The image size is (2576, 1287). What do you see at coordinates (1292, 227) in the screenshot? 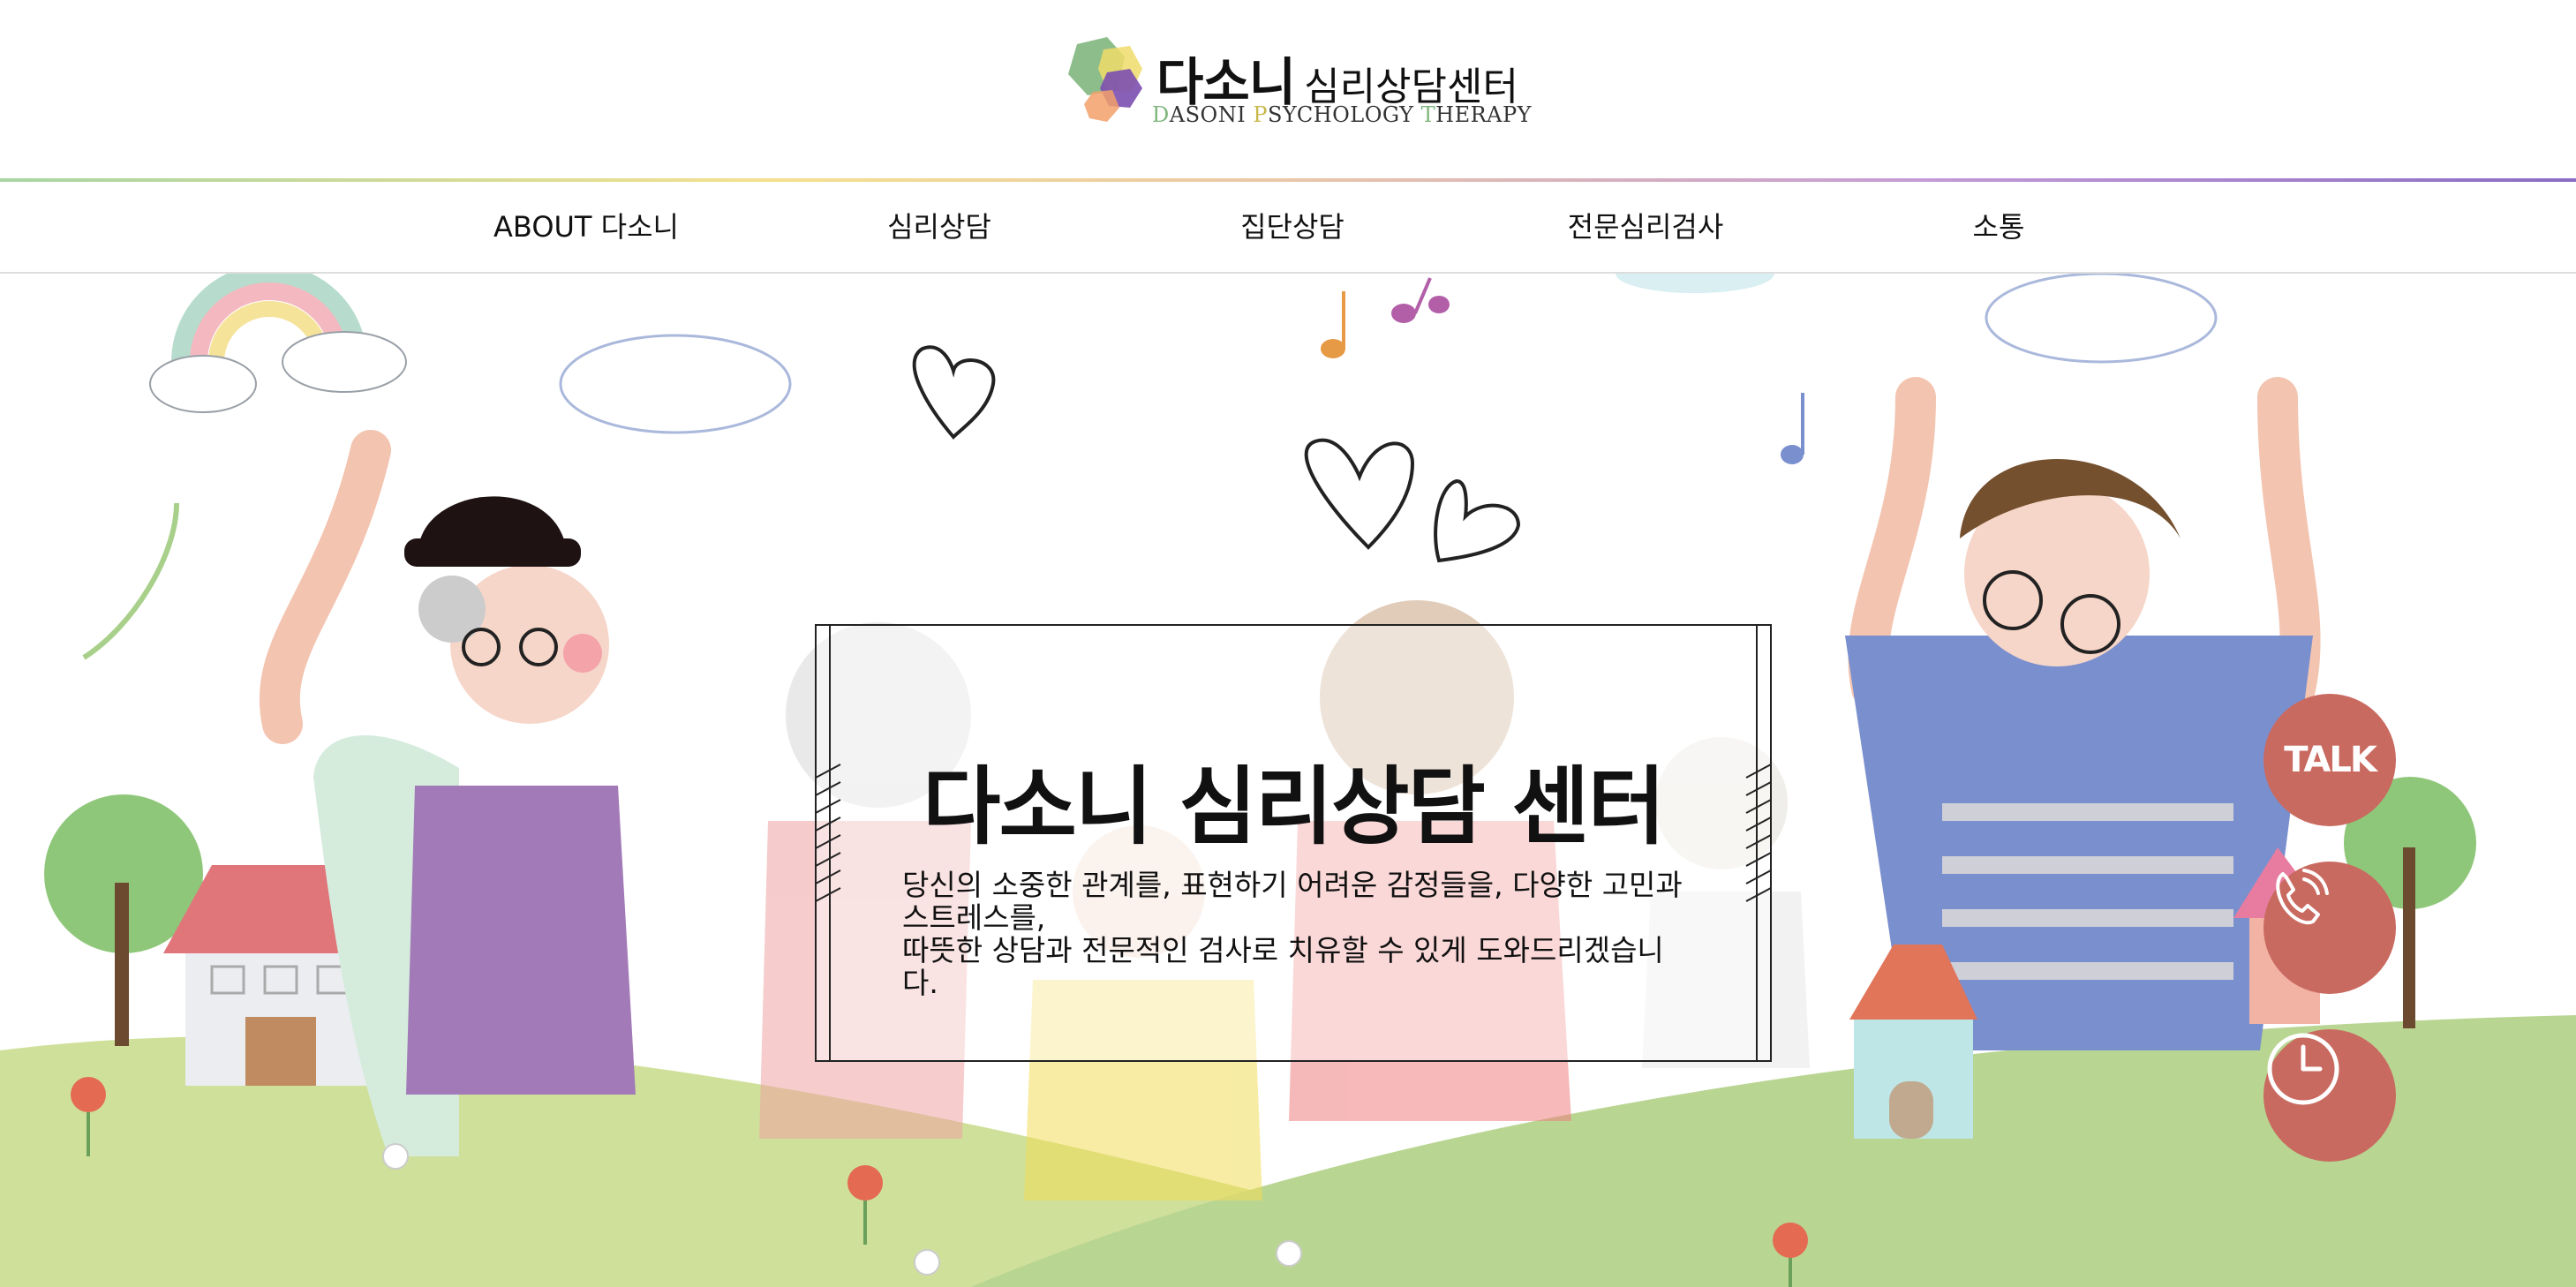
I see `nav-item-group-counseling: 집단상담` at bounding box center [1292, 227].